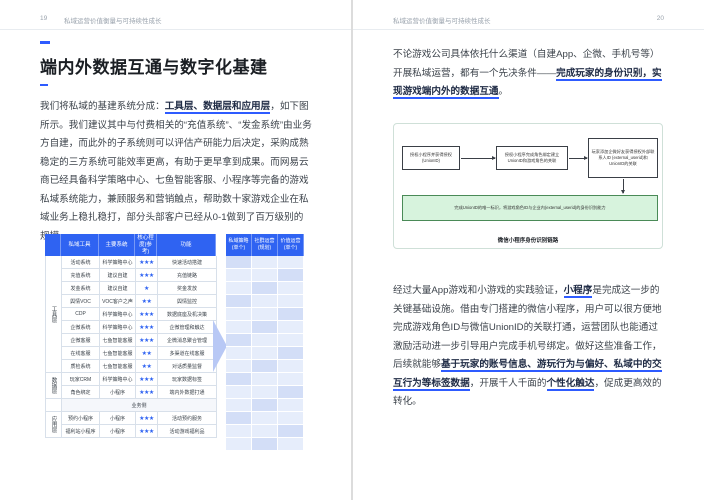 The width and height of the screenshot is (704, 500). I want to click on group-label, so click(54, 405).